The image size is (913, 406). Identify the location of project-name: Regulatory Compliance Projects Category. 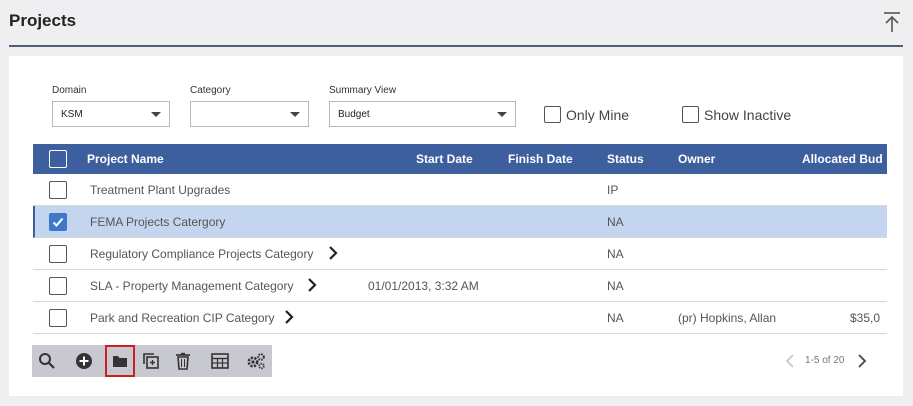
(202, 254).